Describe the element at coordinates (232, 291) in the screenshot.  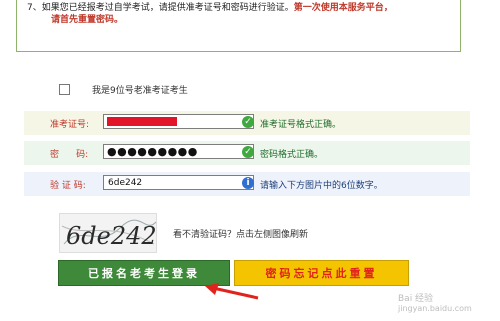
I see `pointer-arrow-icon` at that location.